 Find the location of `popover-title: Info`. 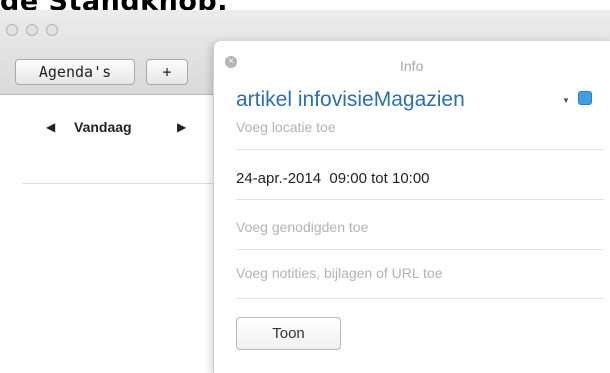

popover-title: Info is located at coordinates (412, 66).